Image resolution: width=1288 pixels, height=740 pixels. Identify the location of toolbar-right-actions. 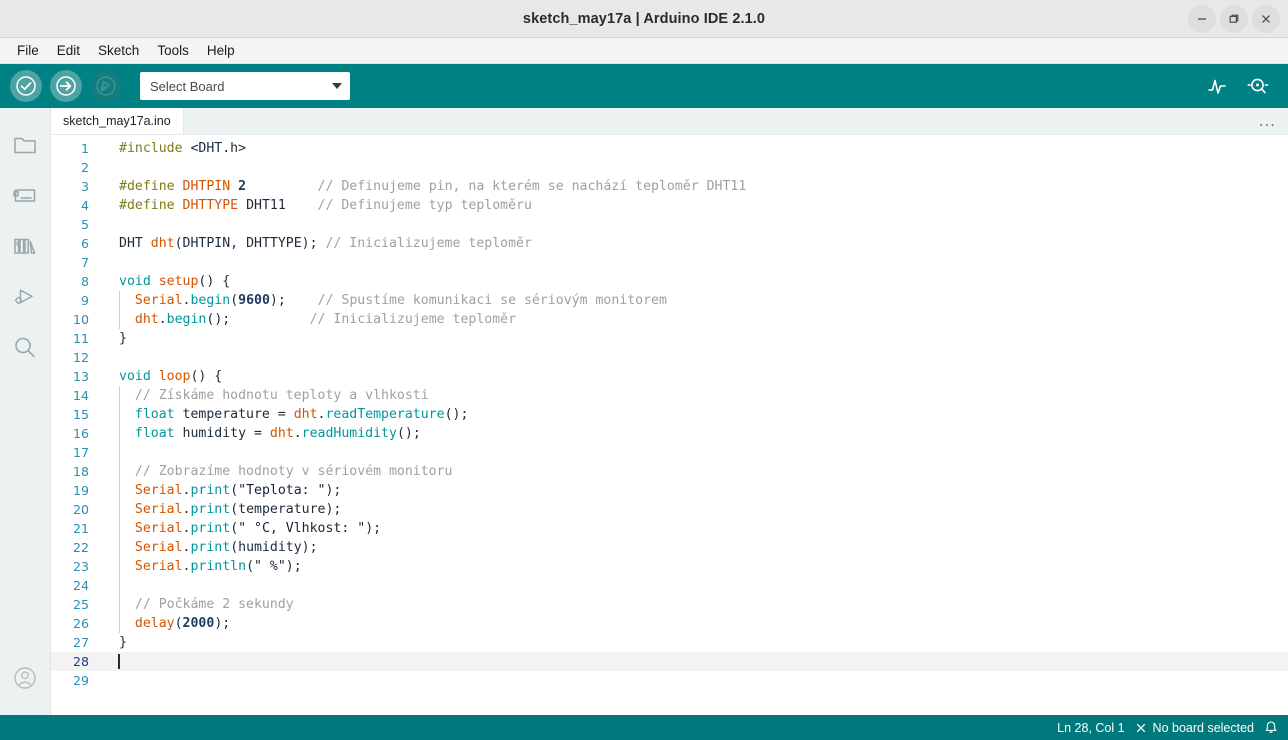
(1242, 86).